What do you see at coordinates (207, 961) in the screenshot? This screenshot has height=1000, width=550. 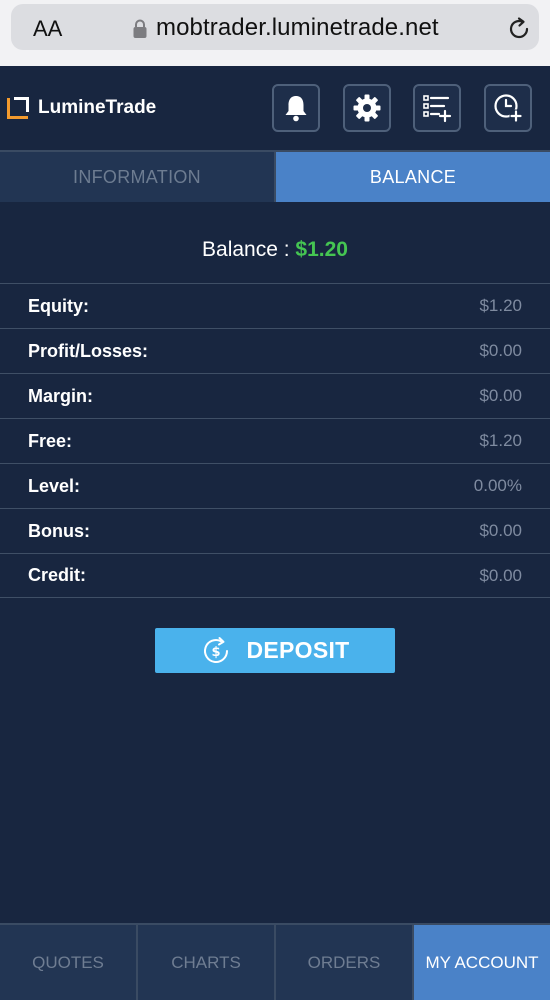 I see `nav-charts: CHARTS` at bounding box center [207, 961].